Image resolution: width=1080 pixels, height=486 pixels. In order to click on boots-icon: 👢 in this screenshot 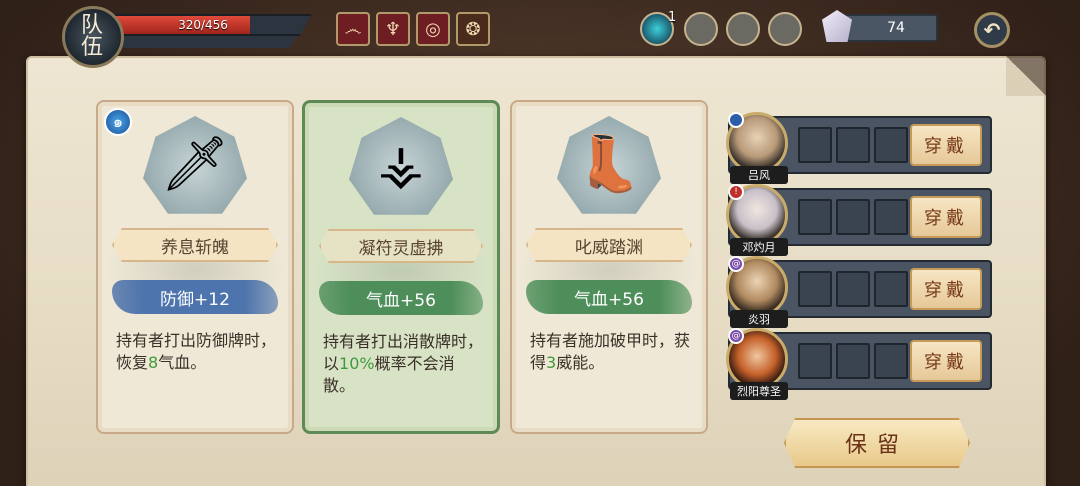, I will do `click(609, 163)`.